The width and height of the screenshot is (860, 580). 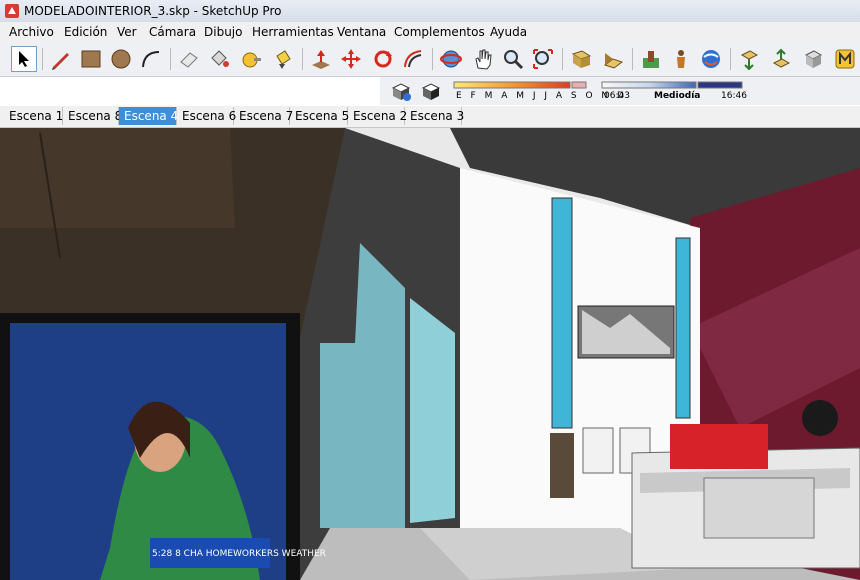 What do you see at coordinates (31, 32) in the screenshot?
I see `menu-archivo: Archivo` at bounding box center [31, 32].